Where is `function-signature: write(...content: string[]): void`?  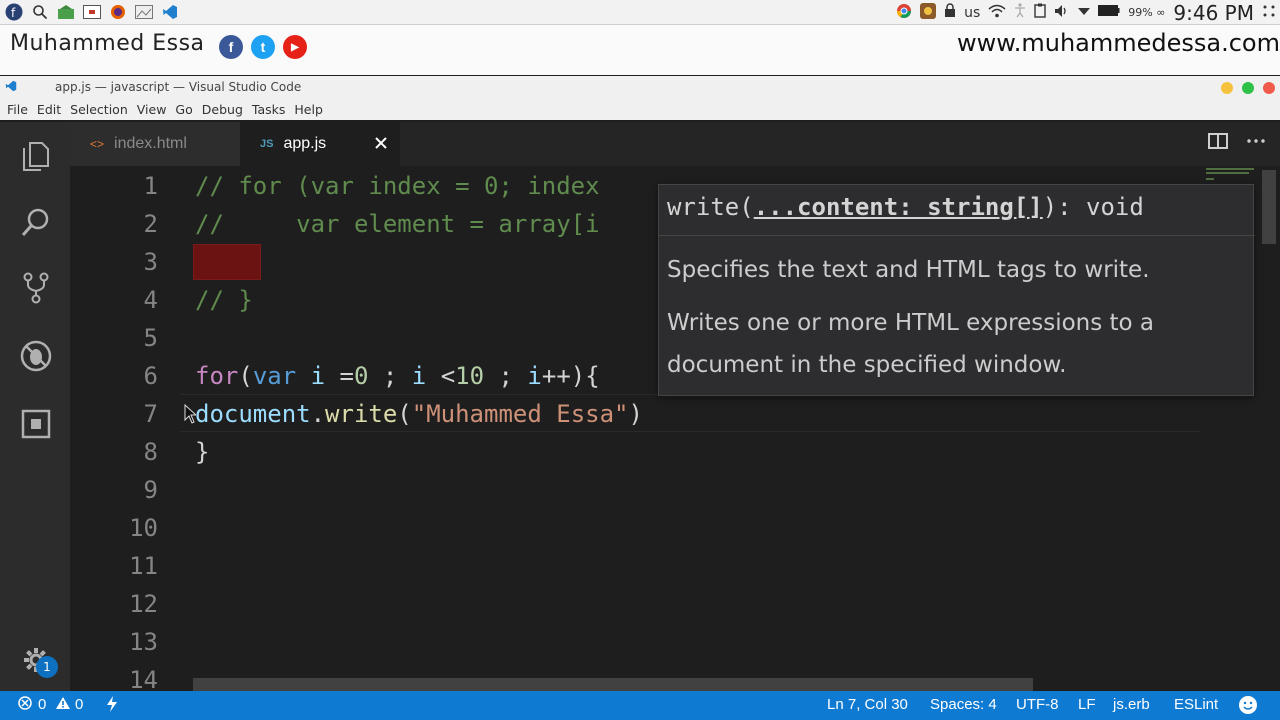
function-signature: write(...content: string[]): void is located at coordinates (905, 207).